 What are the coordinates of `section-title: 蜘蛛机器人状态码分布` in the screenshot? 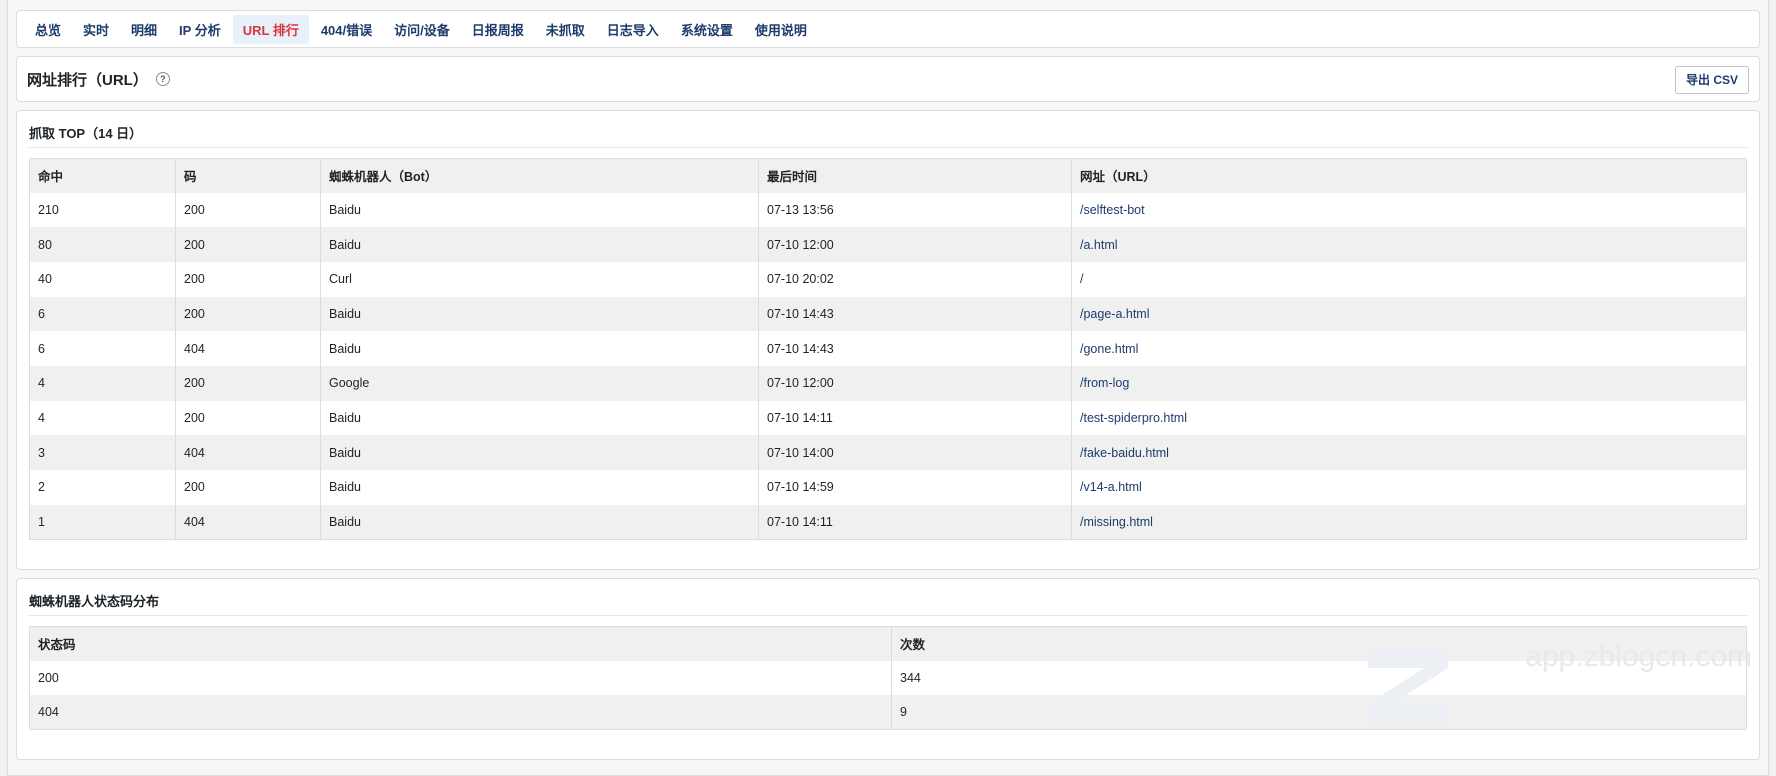 It's located at (94, 601).